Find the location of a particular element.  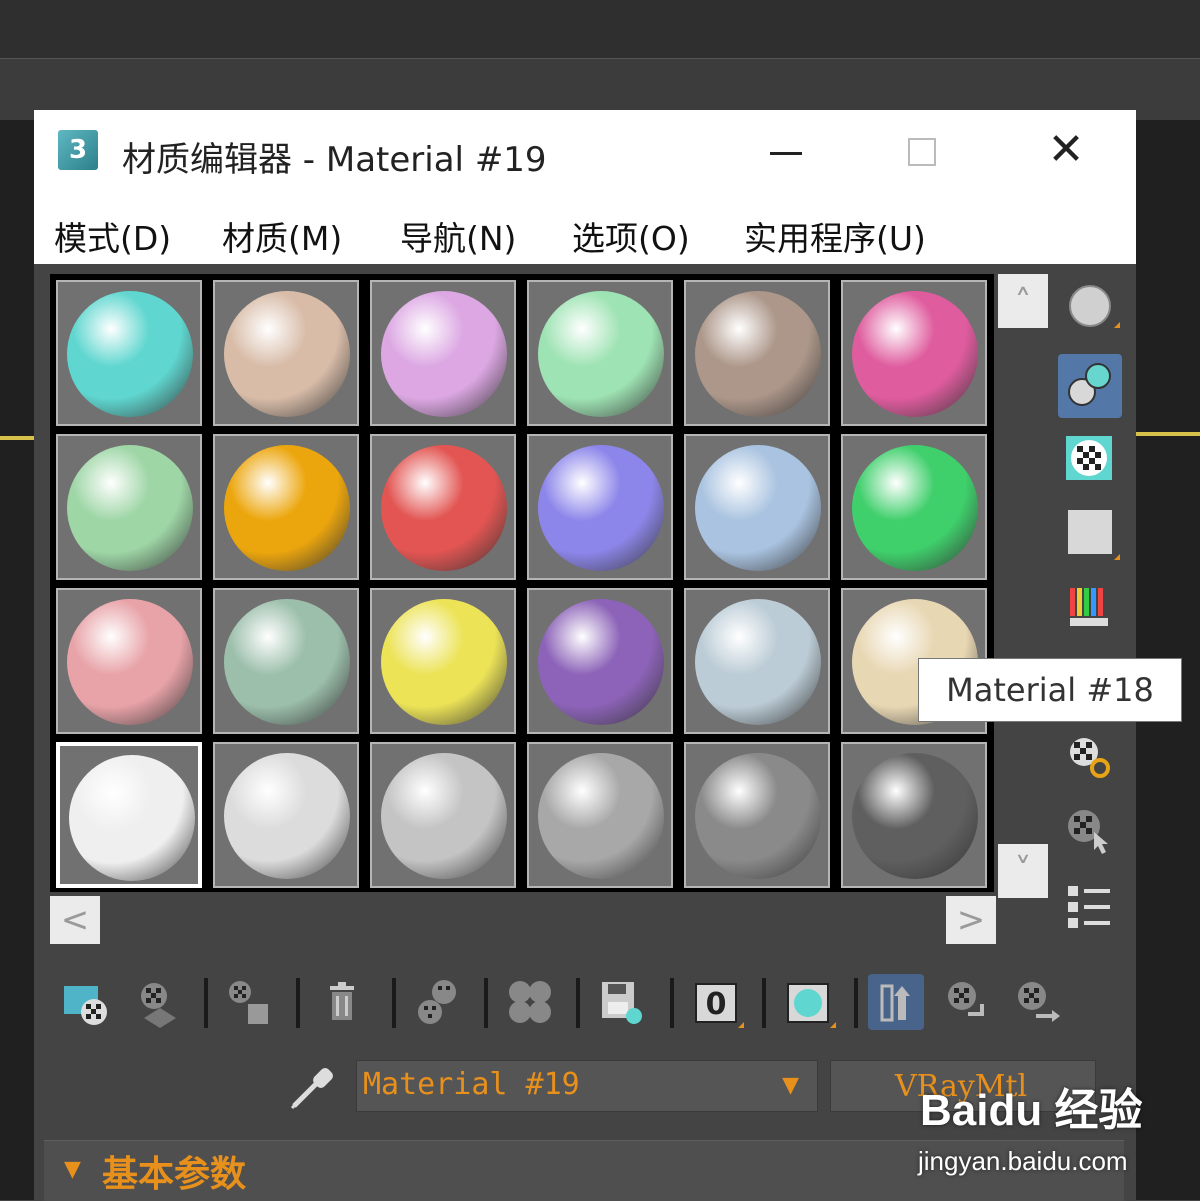

select-by-material-icon is located at coordinates (1090, 830).